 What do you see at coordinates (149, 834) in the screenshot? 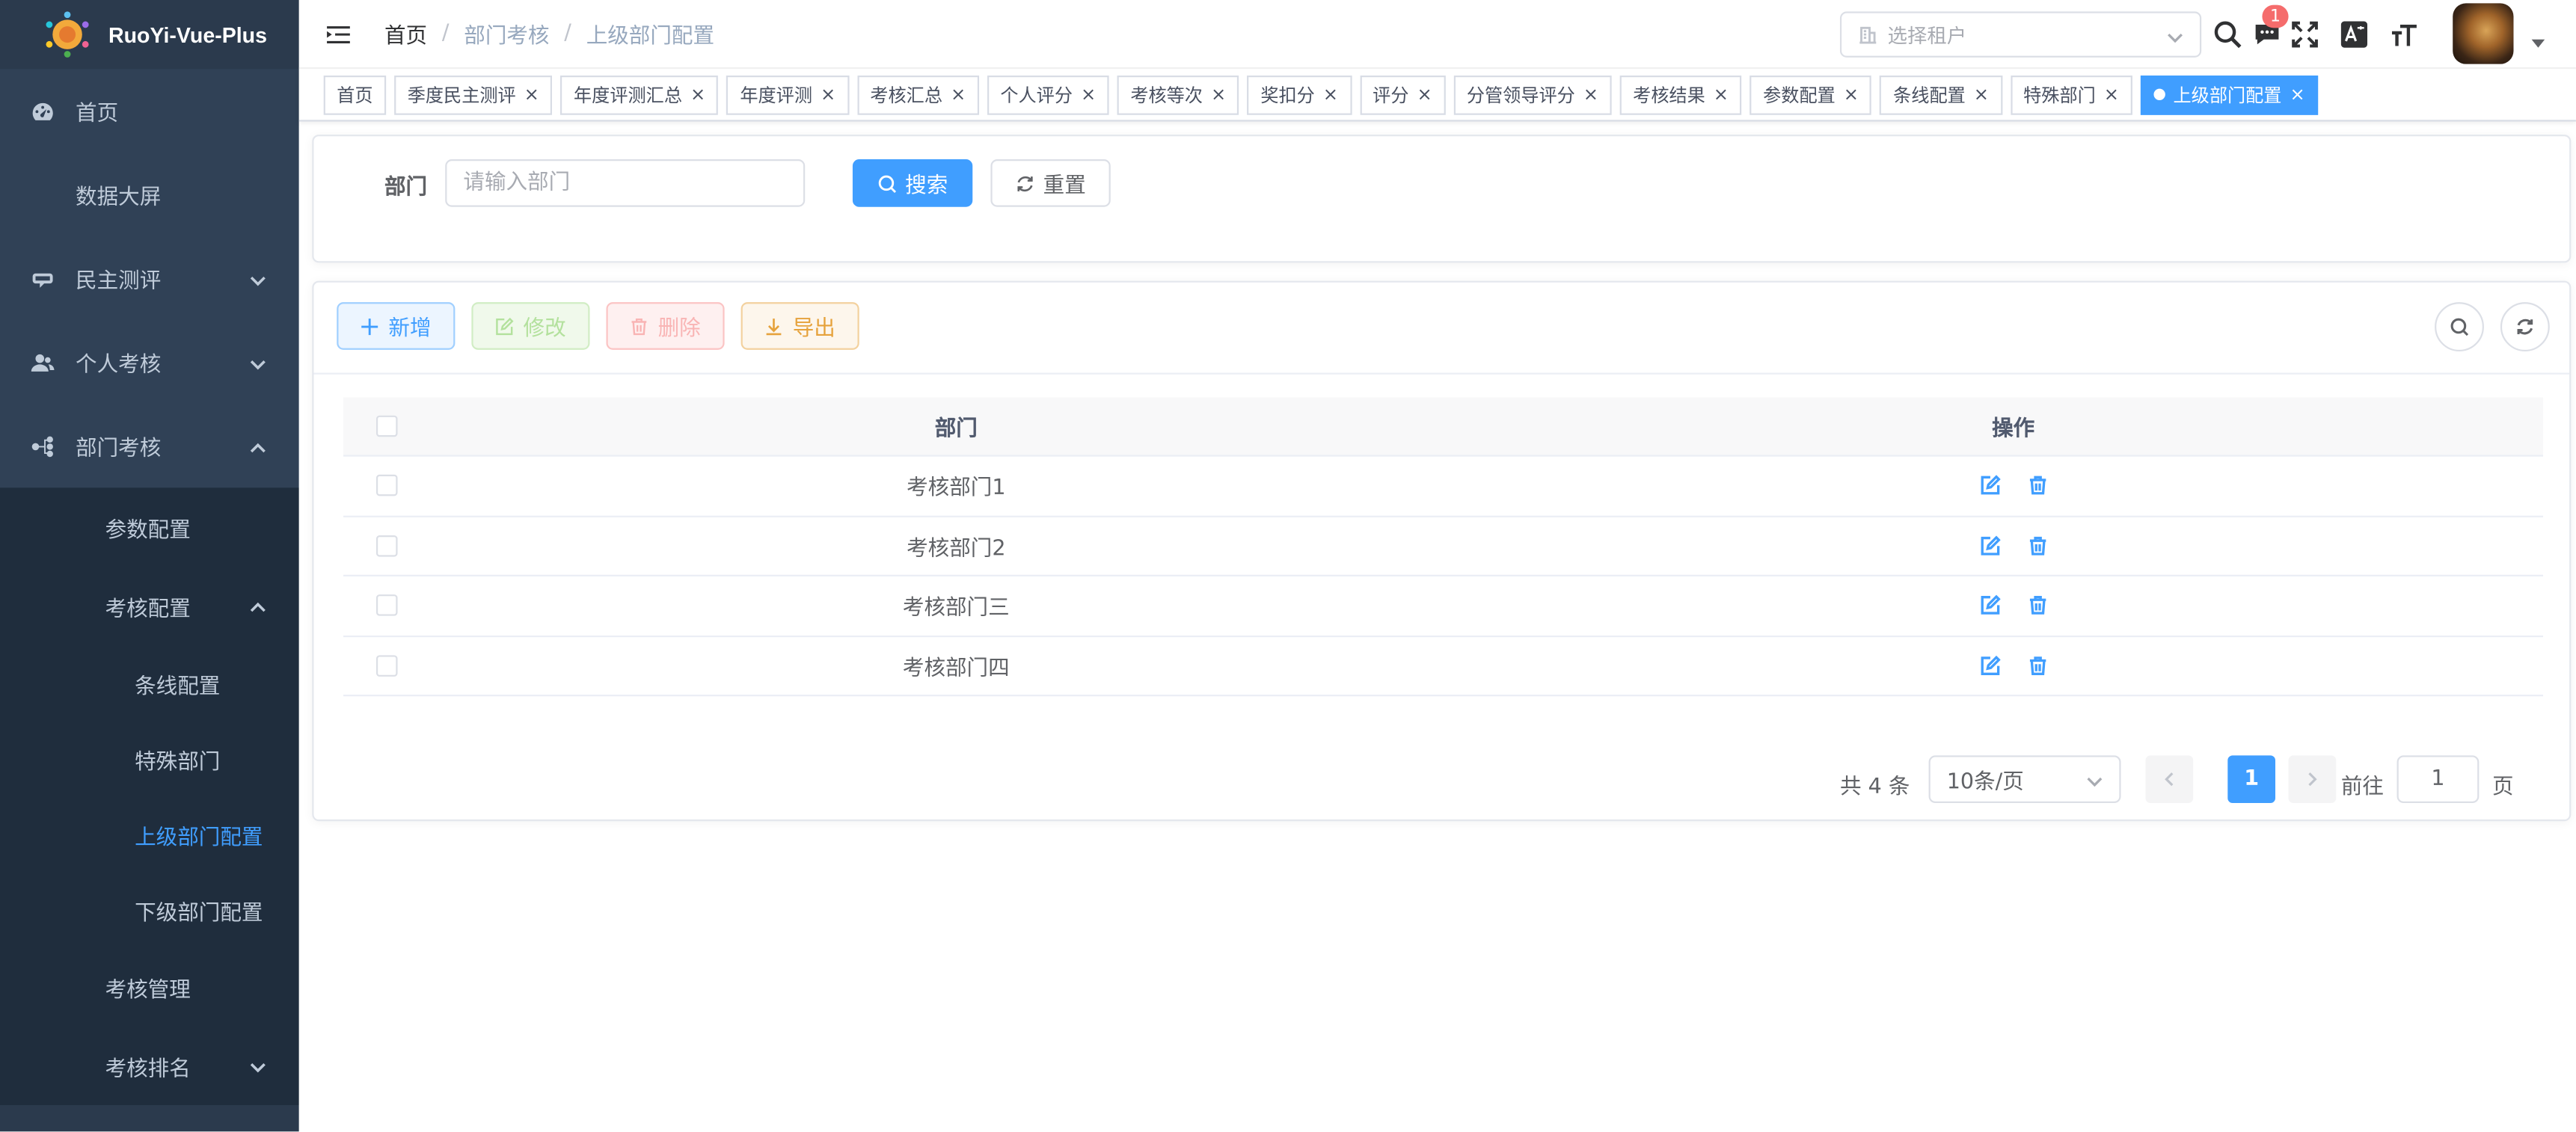
I see `sidebar-item-upper-dept: 上级部门配置` at bounding box center [149, 834].